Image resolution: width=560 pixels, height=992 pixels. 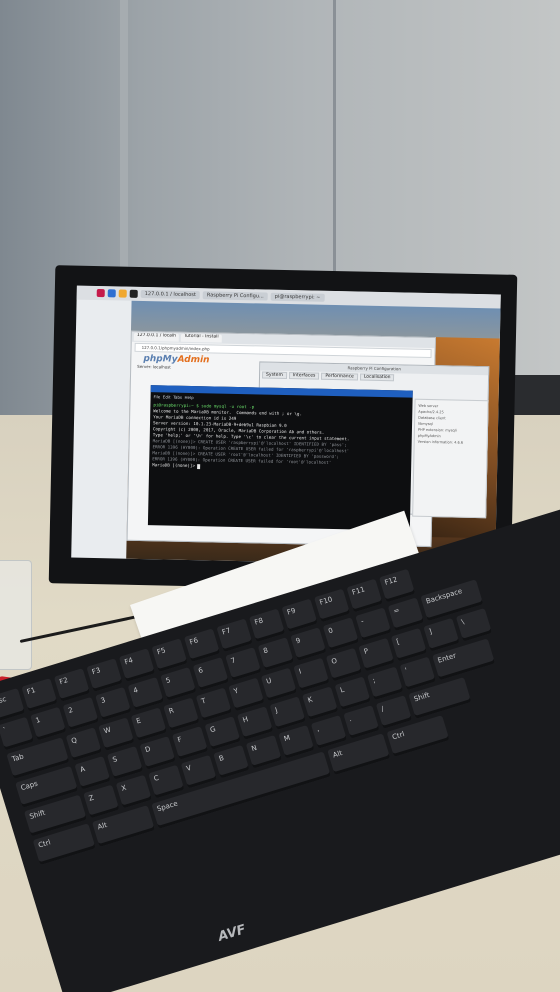 What do you see at coordinates (417, 673) in the screenshot?
I see `key: '` at bounding box center [417, 673].